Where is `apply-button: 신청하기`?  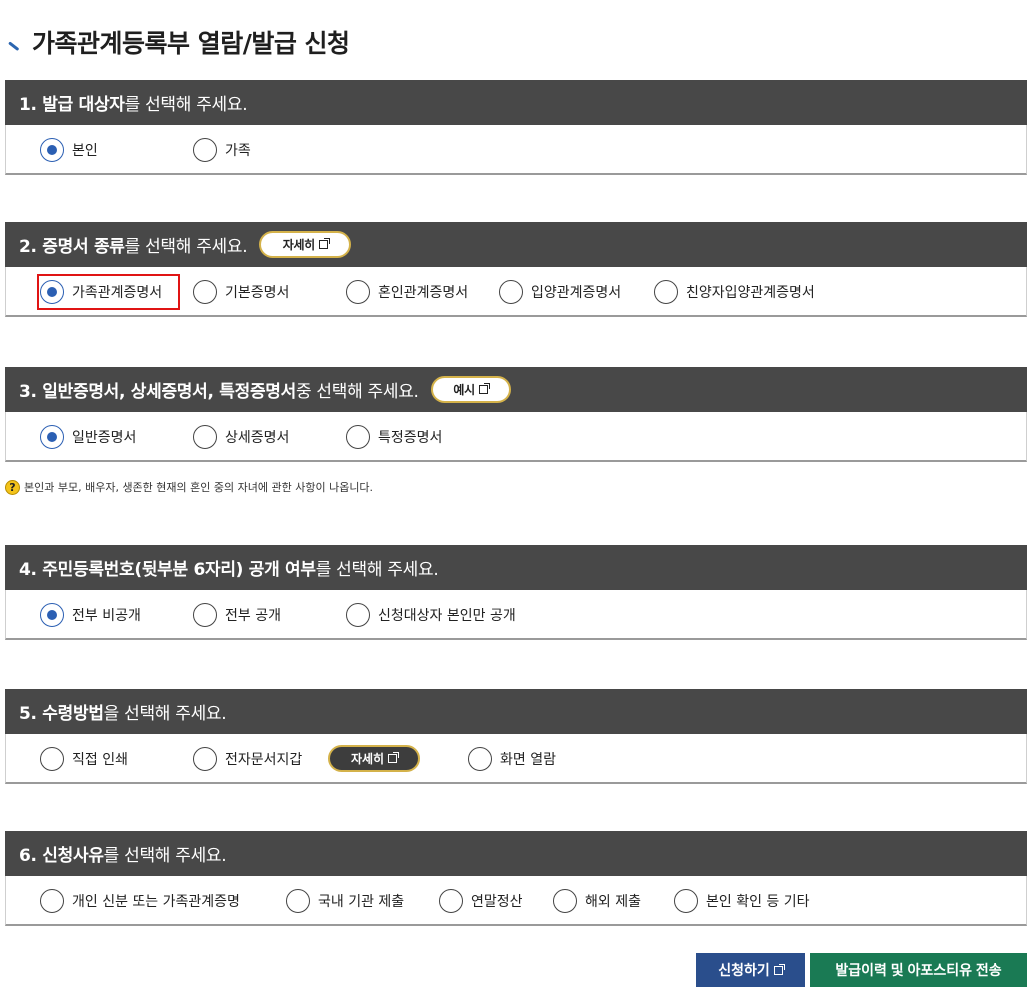
apply-button: 신청하기 is located at coordinates (750, 970).